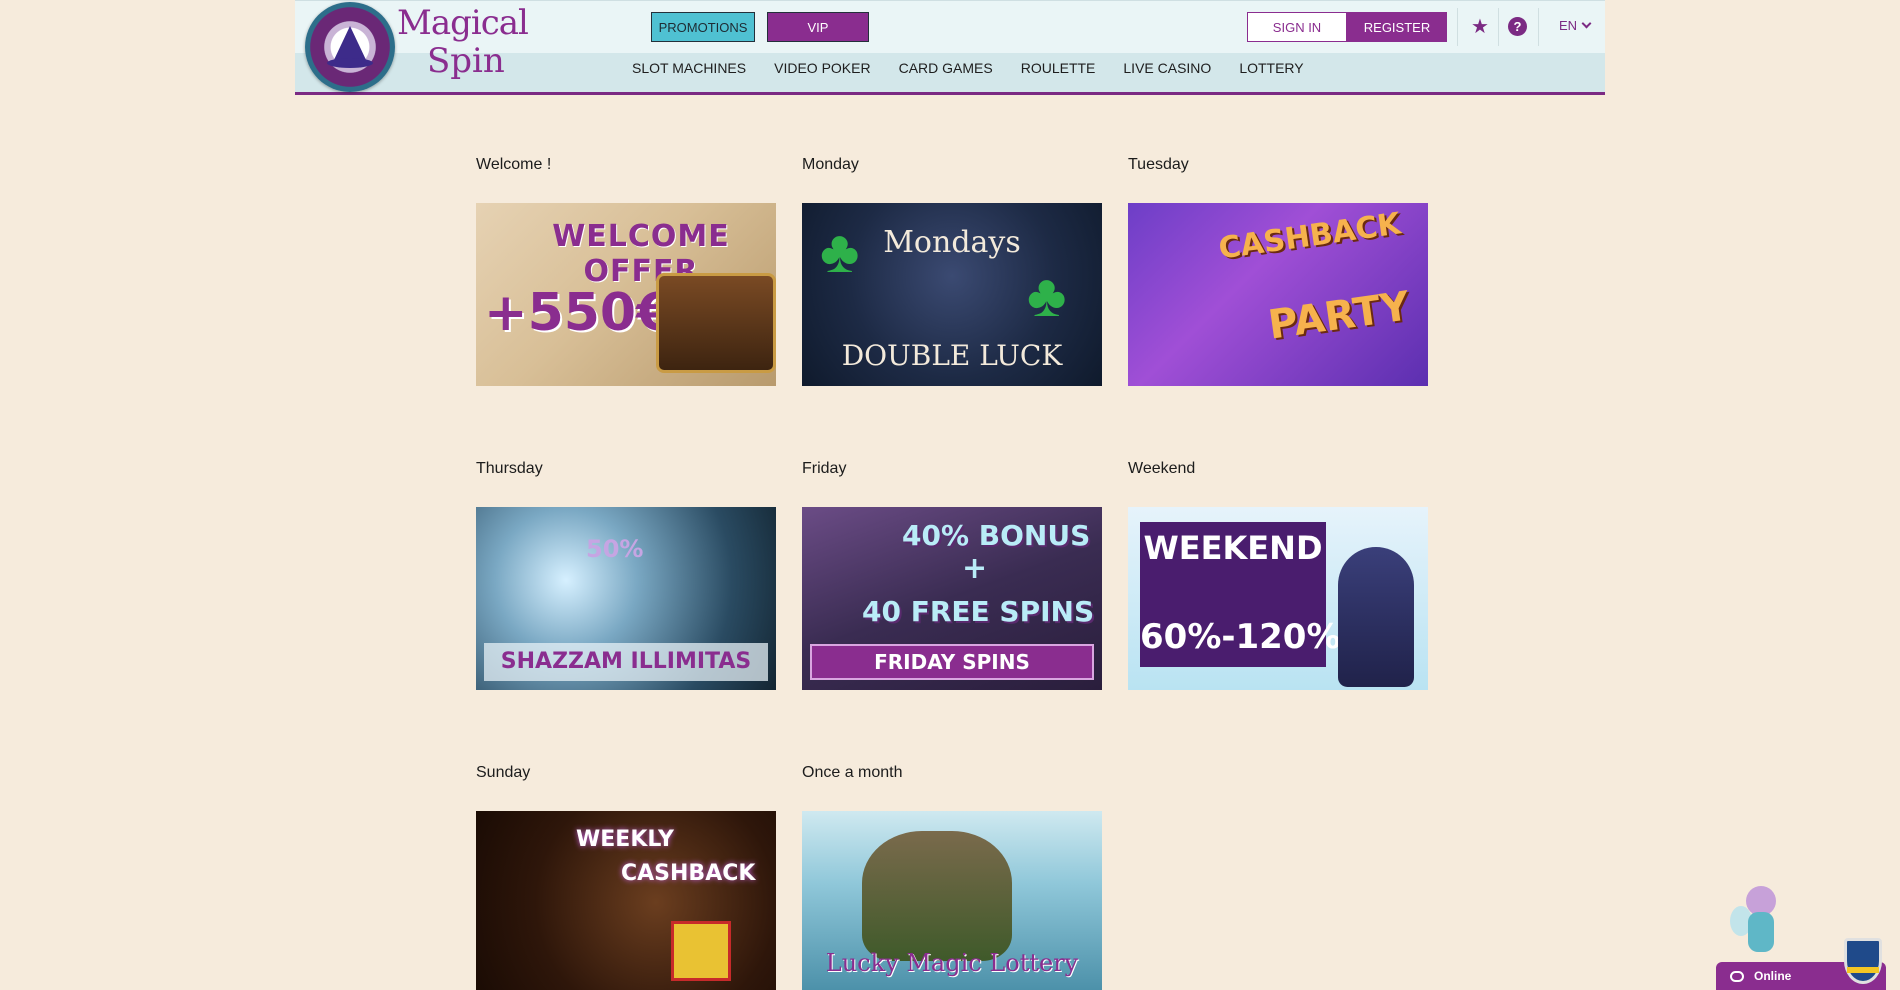 Image resolution: width=1900 pixels, height=990 pixels. What do you see at coordinates (1297, 27) in the screenshot?
I see `sign-in-button: SIGN IN` at bounding box center [1297, 27].